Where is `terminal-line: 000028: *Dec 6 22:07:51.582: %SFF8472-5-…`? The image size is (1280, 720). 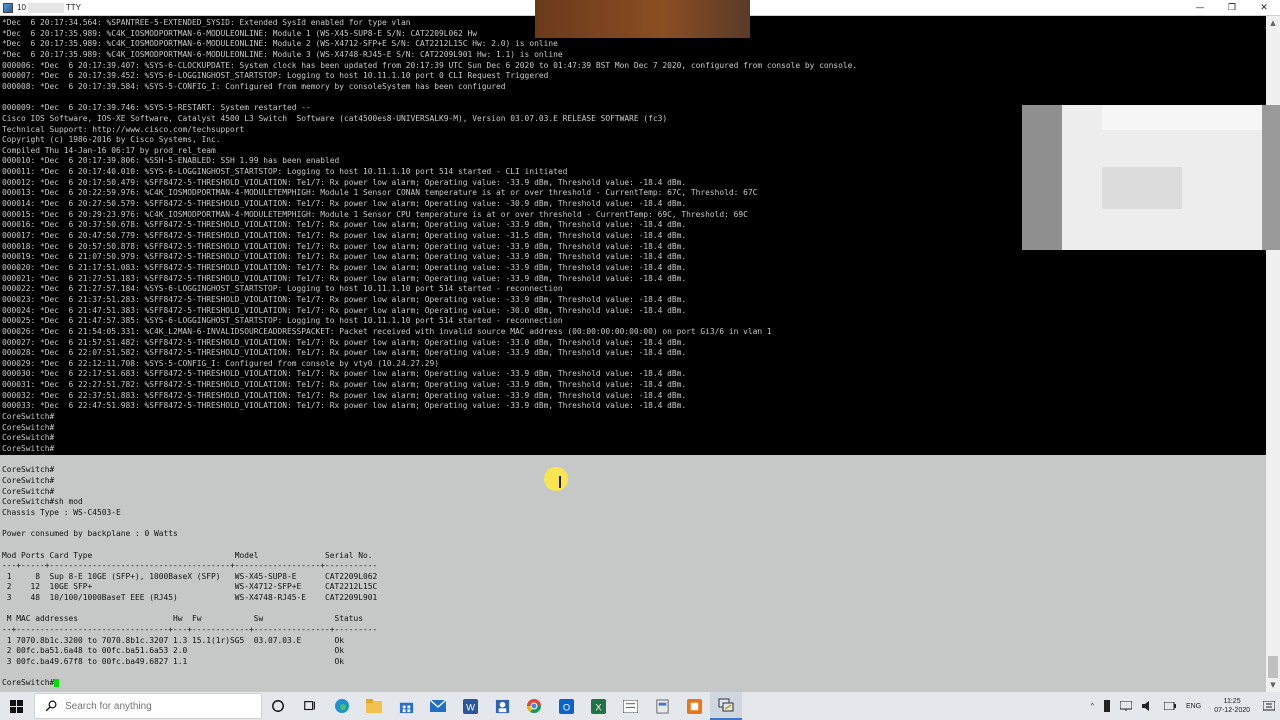 terminal-line: 000028: *Dec 6 22:07:51.582: %SFF8472-5-… is located at coordinates (344, 353).